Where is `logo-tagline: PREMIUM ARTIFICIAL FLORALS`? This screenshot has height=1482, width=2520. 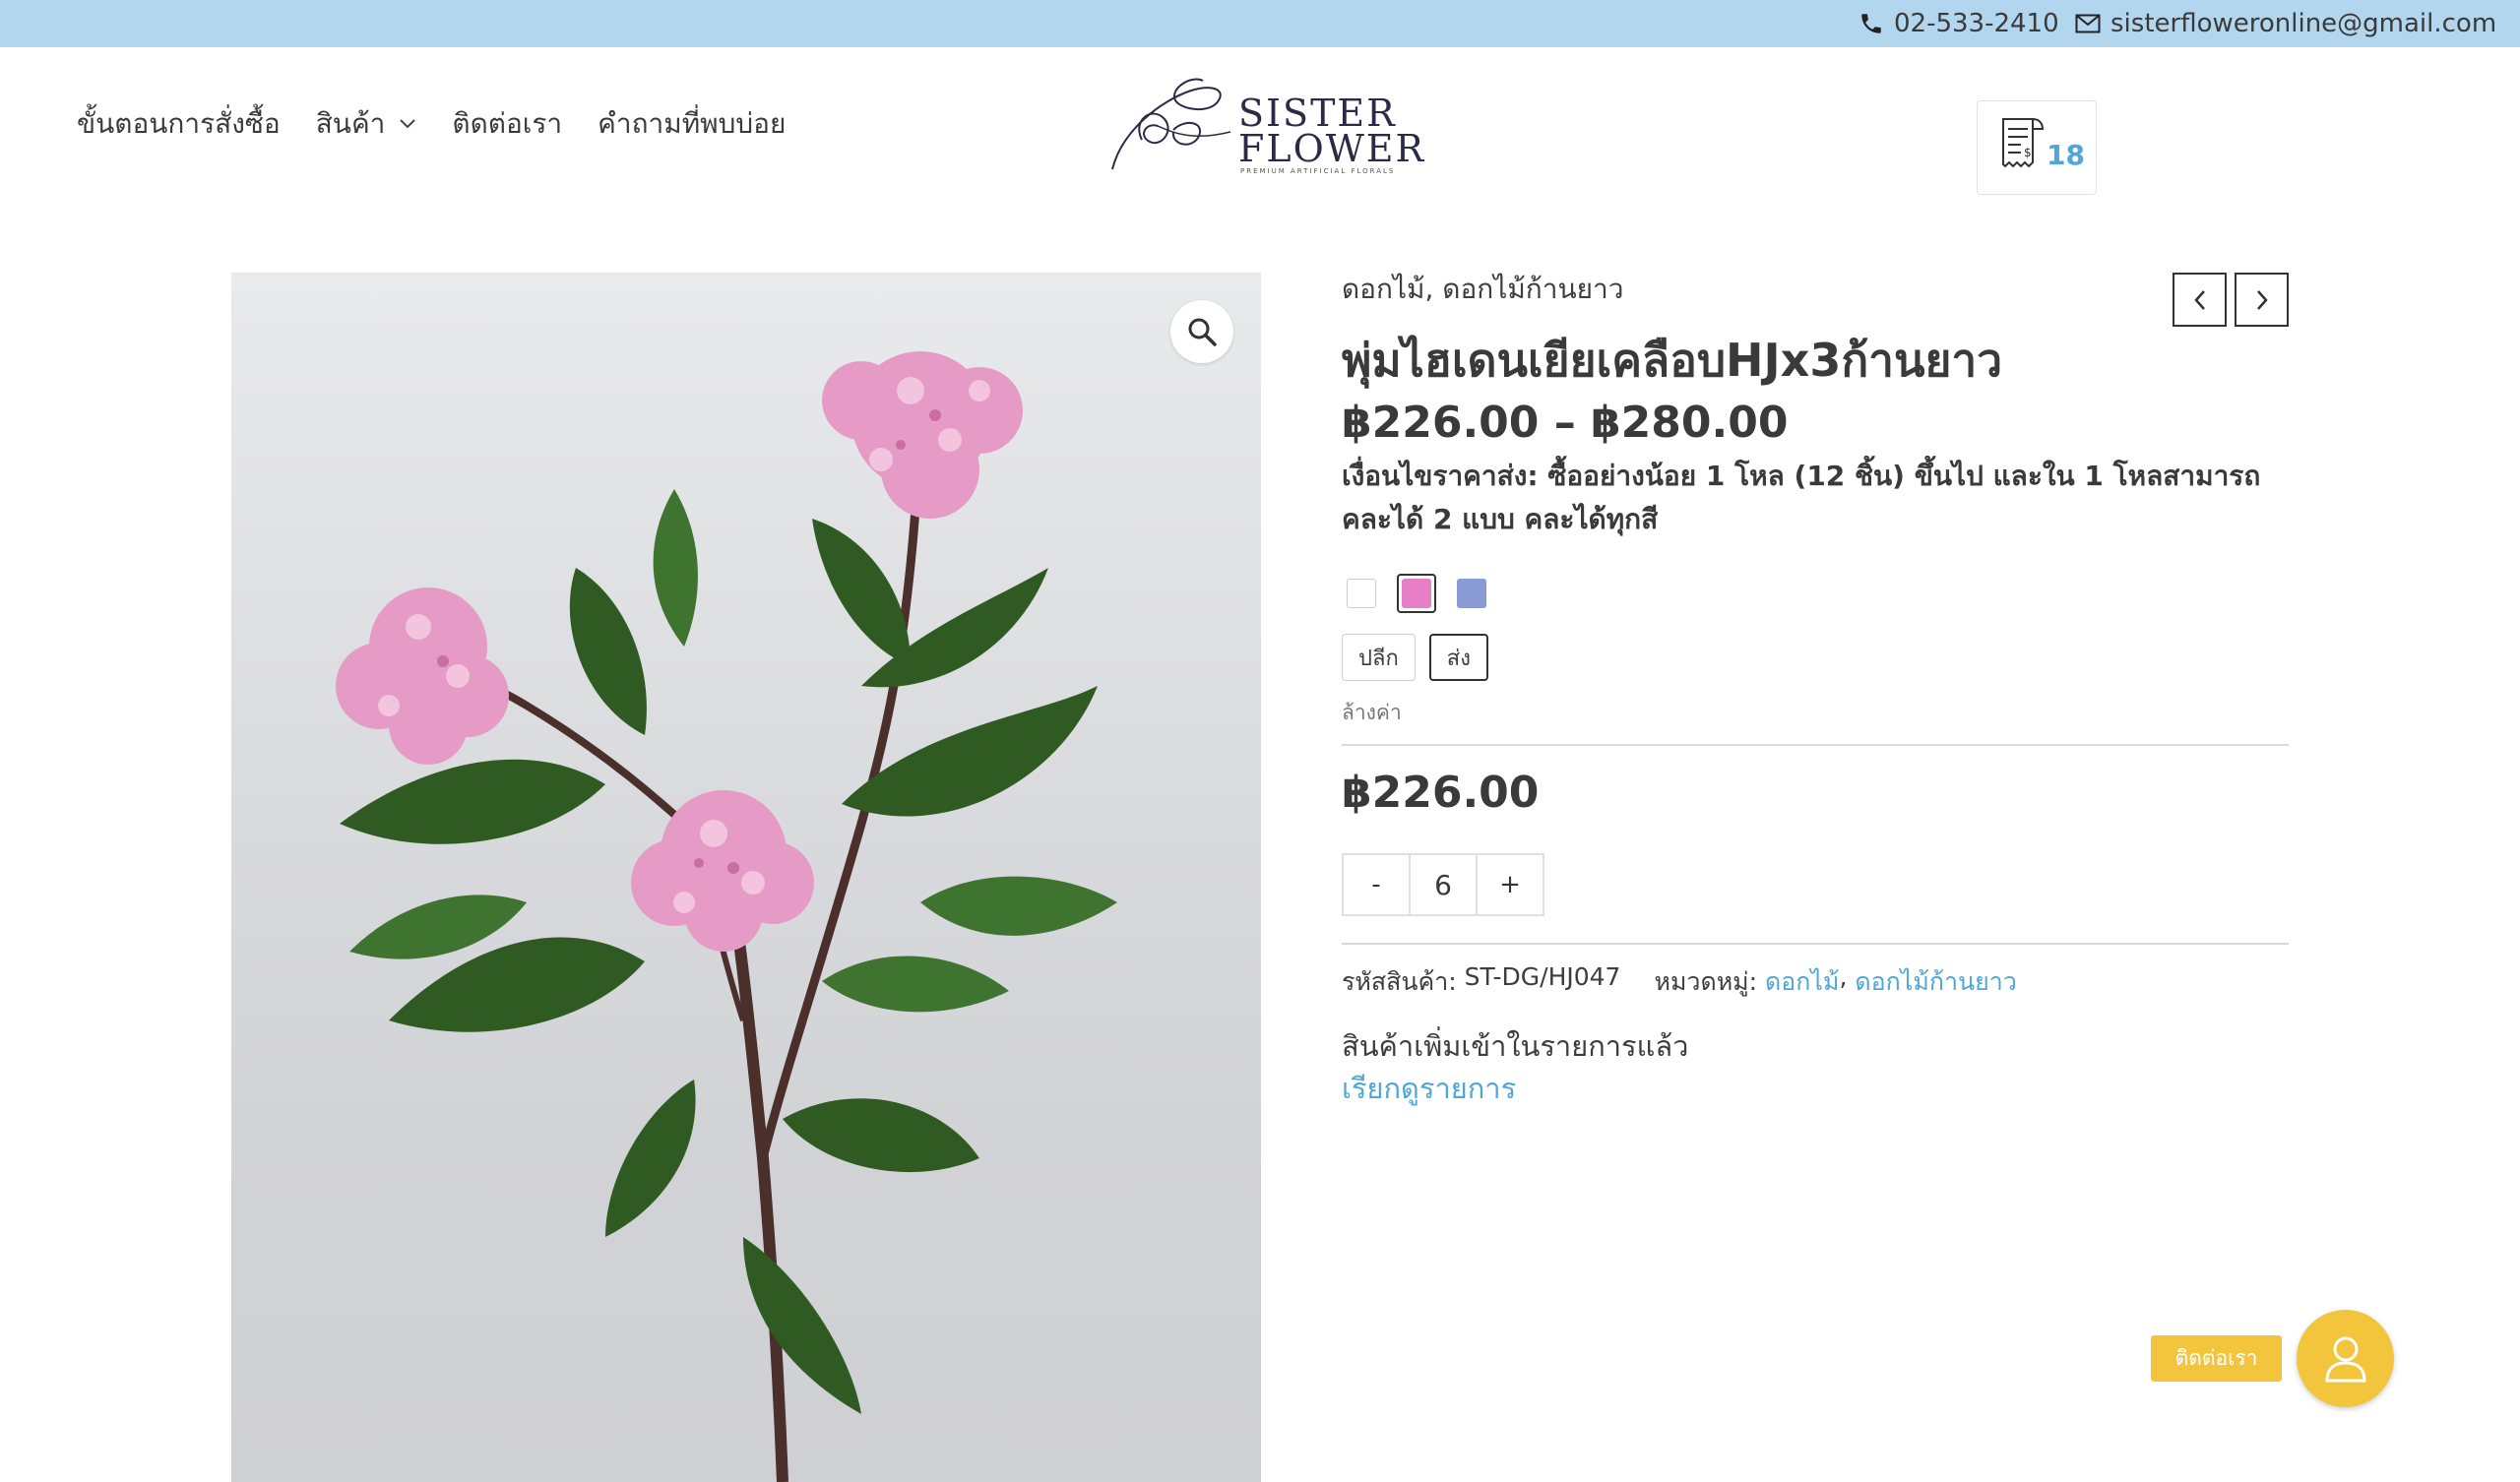
logo-tagline: PREMIUM ARTIFICIAL FLORALS is located at coordinates (1318, 171).